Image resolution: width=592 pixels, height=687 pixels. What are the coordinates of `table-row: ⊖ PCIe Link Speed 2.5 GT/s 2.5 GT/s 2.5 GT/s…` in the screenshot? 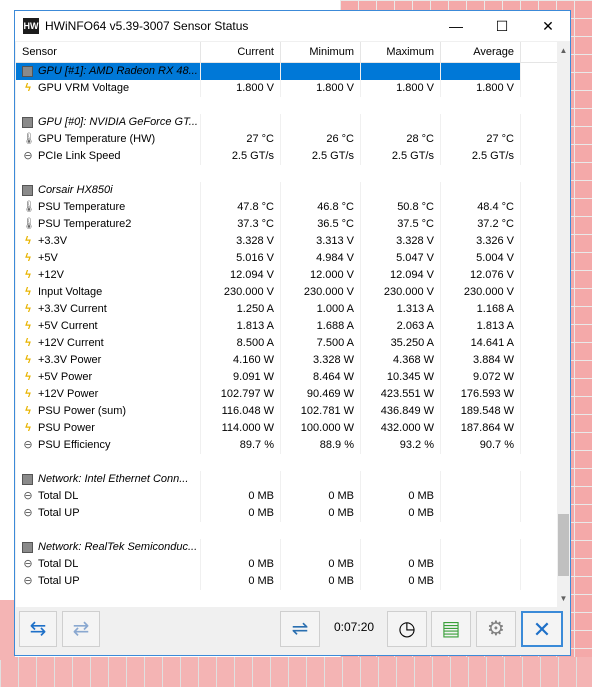 It's located at (268, 156).